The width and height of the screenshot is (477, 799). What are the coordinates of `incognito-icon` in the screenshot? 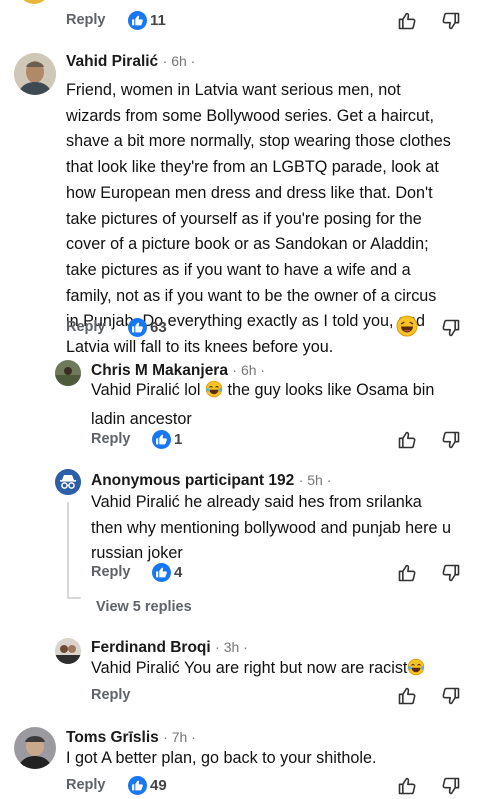 It's located at (68, 482).